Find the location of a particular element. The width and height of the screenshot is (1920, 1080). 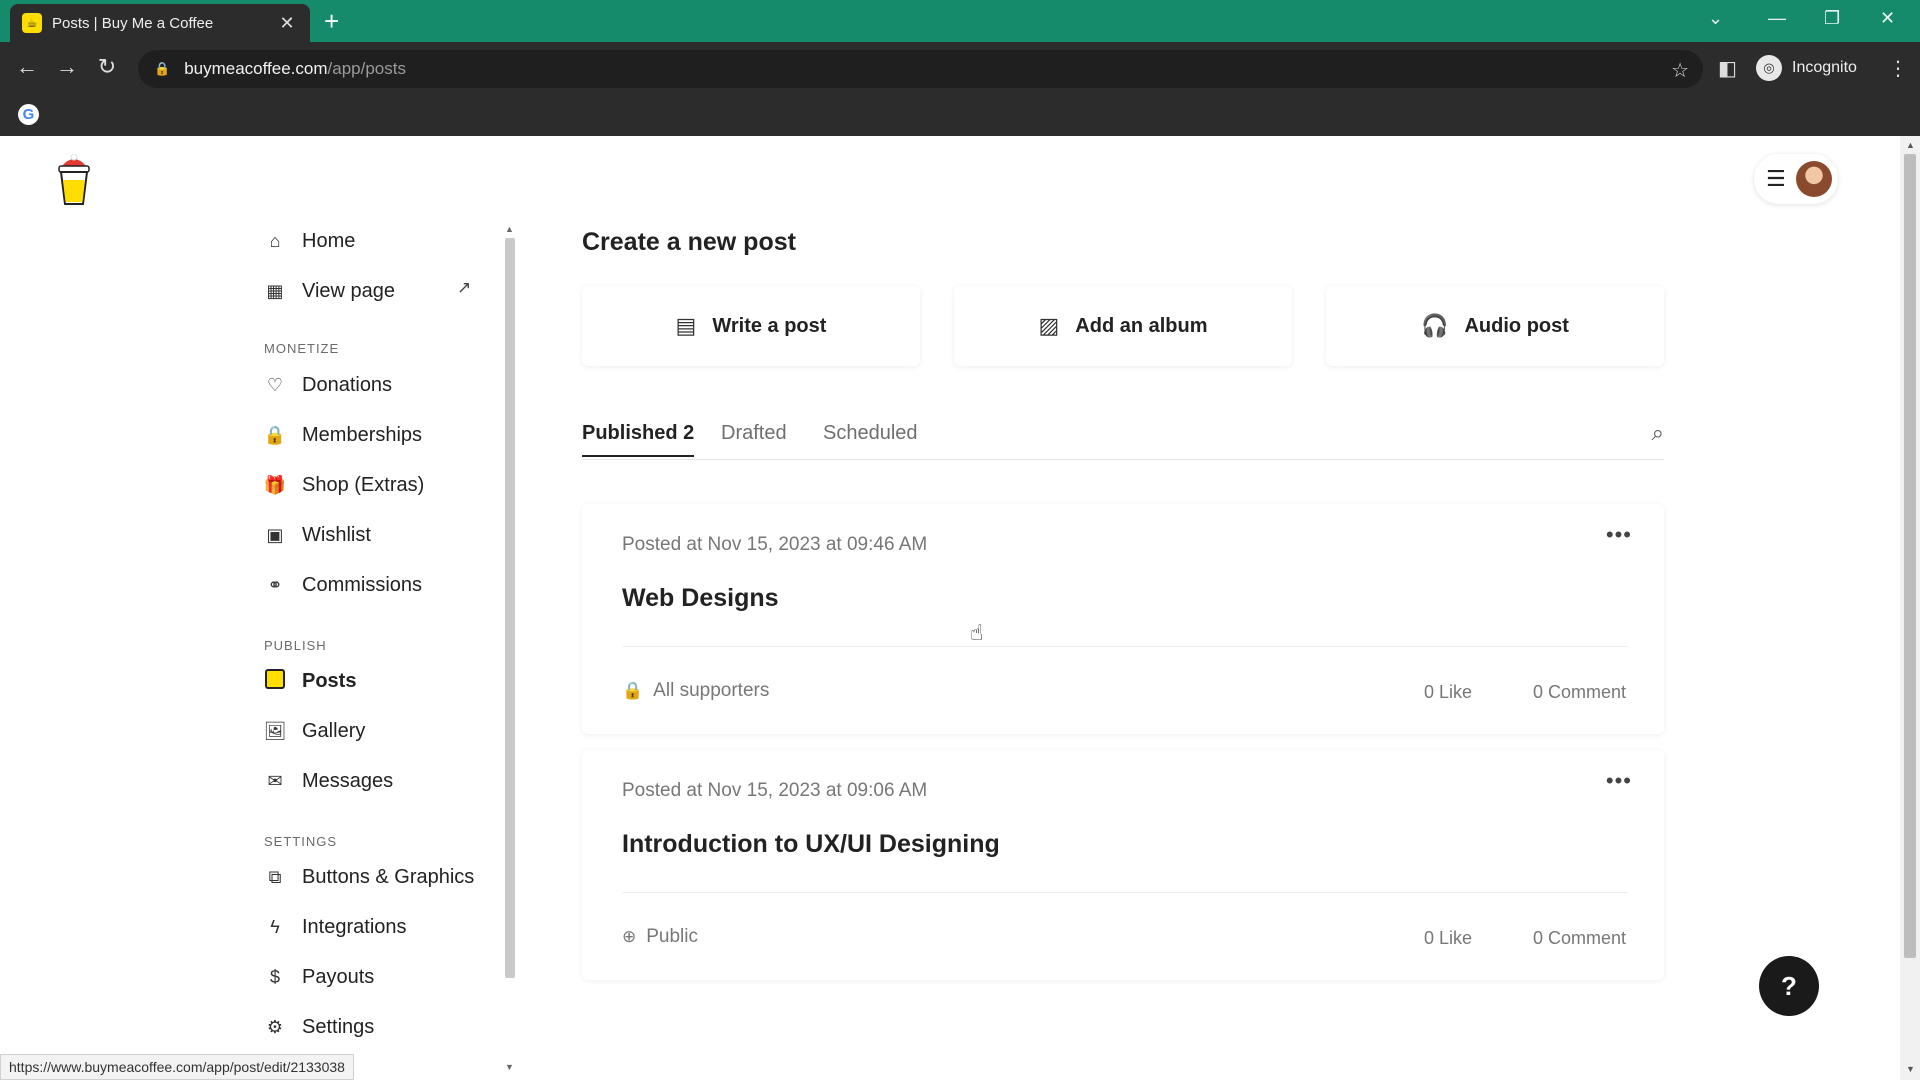

sidebar-item-wishlist: ▣ Wishlist is located at coordinates (316, 535).